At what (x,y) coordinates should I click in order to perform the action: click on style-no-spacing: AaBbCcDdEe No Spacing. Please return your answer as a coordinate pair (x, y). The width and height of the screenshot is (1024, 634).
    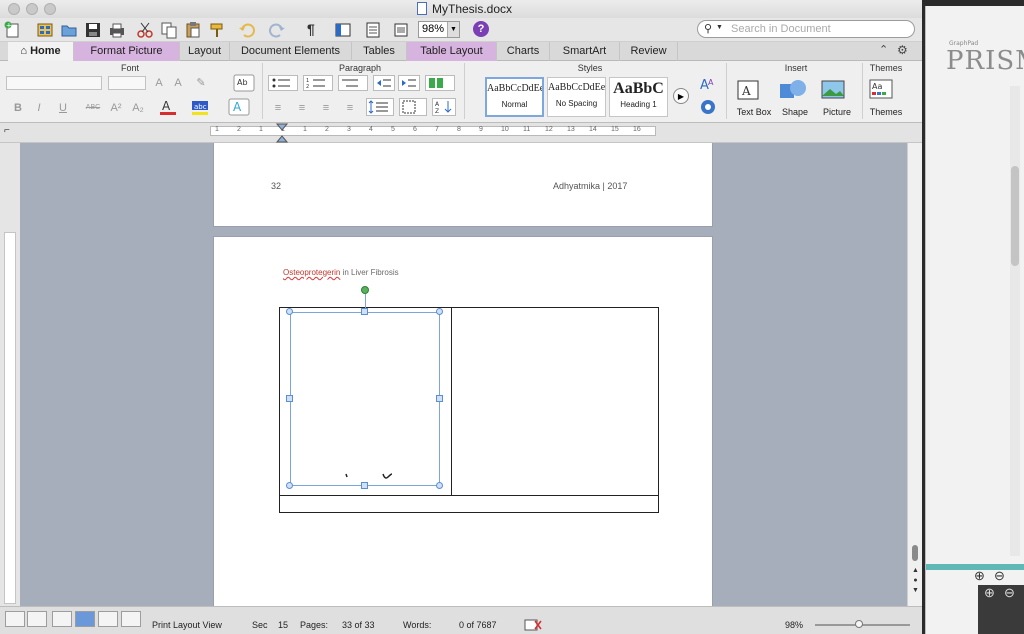
    Looking at the image, I should click on (576, 97).